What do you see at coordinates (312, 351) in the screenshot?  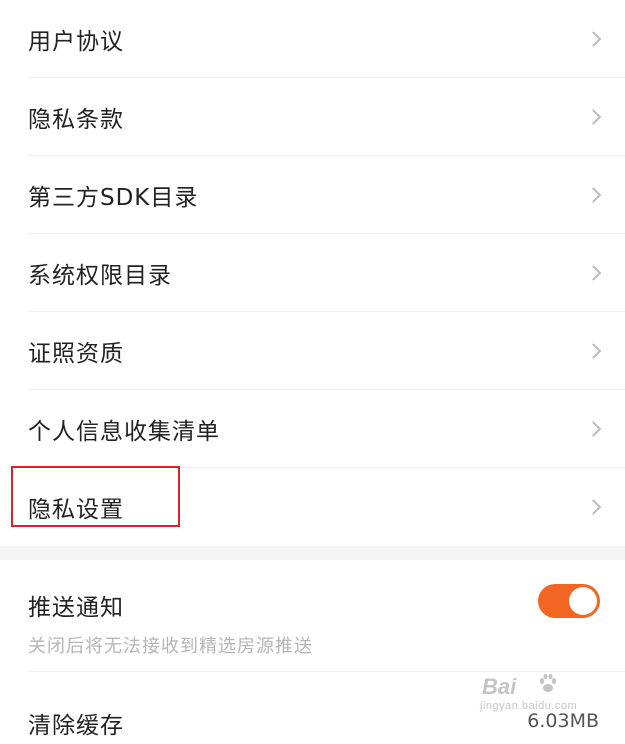 I see `menu-item-licenses: 证照资质` at bounding box center [312, 351].